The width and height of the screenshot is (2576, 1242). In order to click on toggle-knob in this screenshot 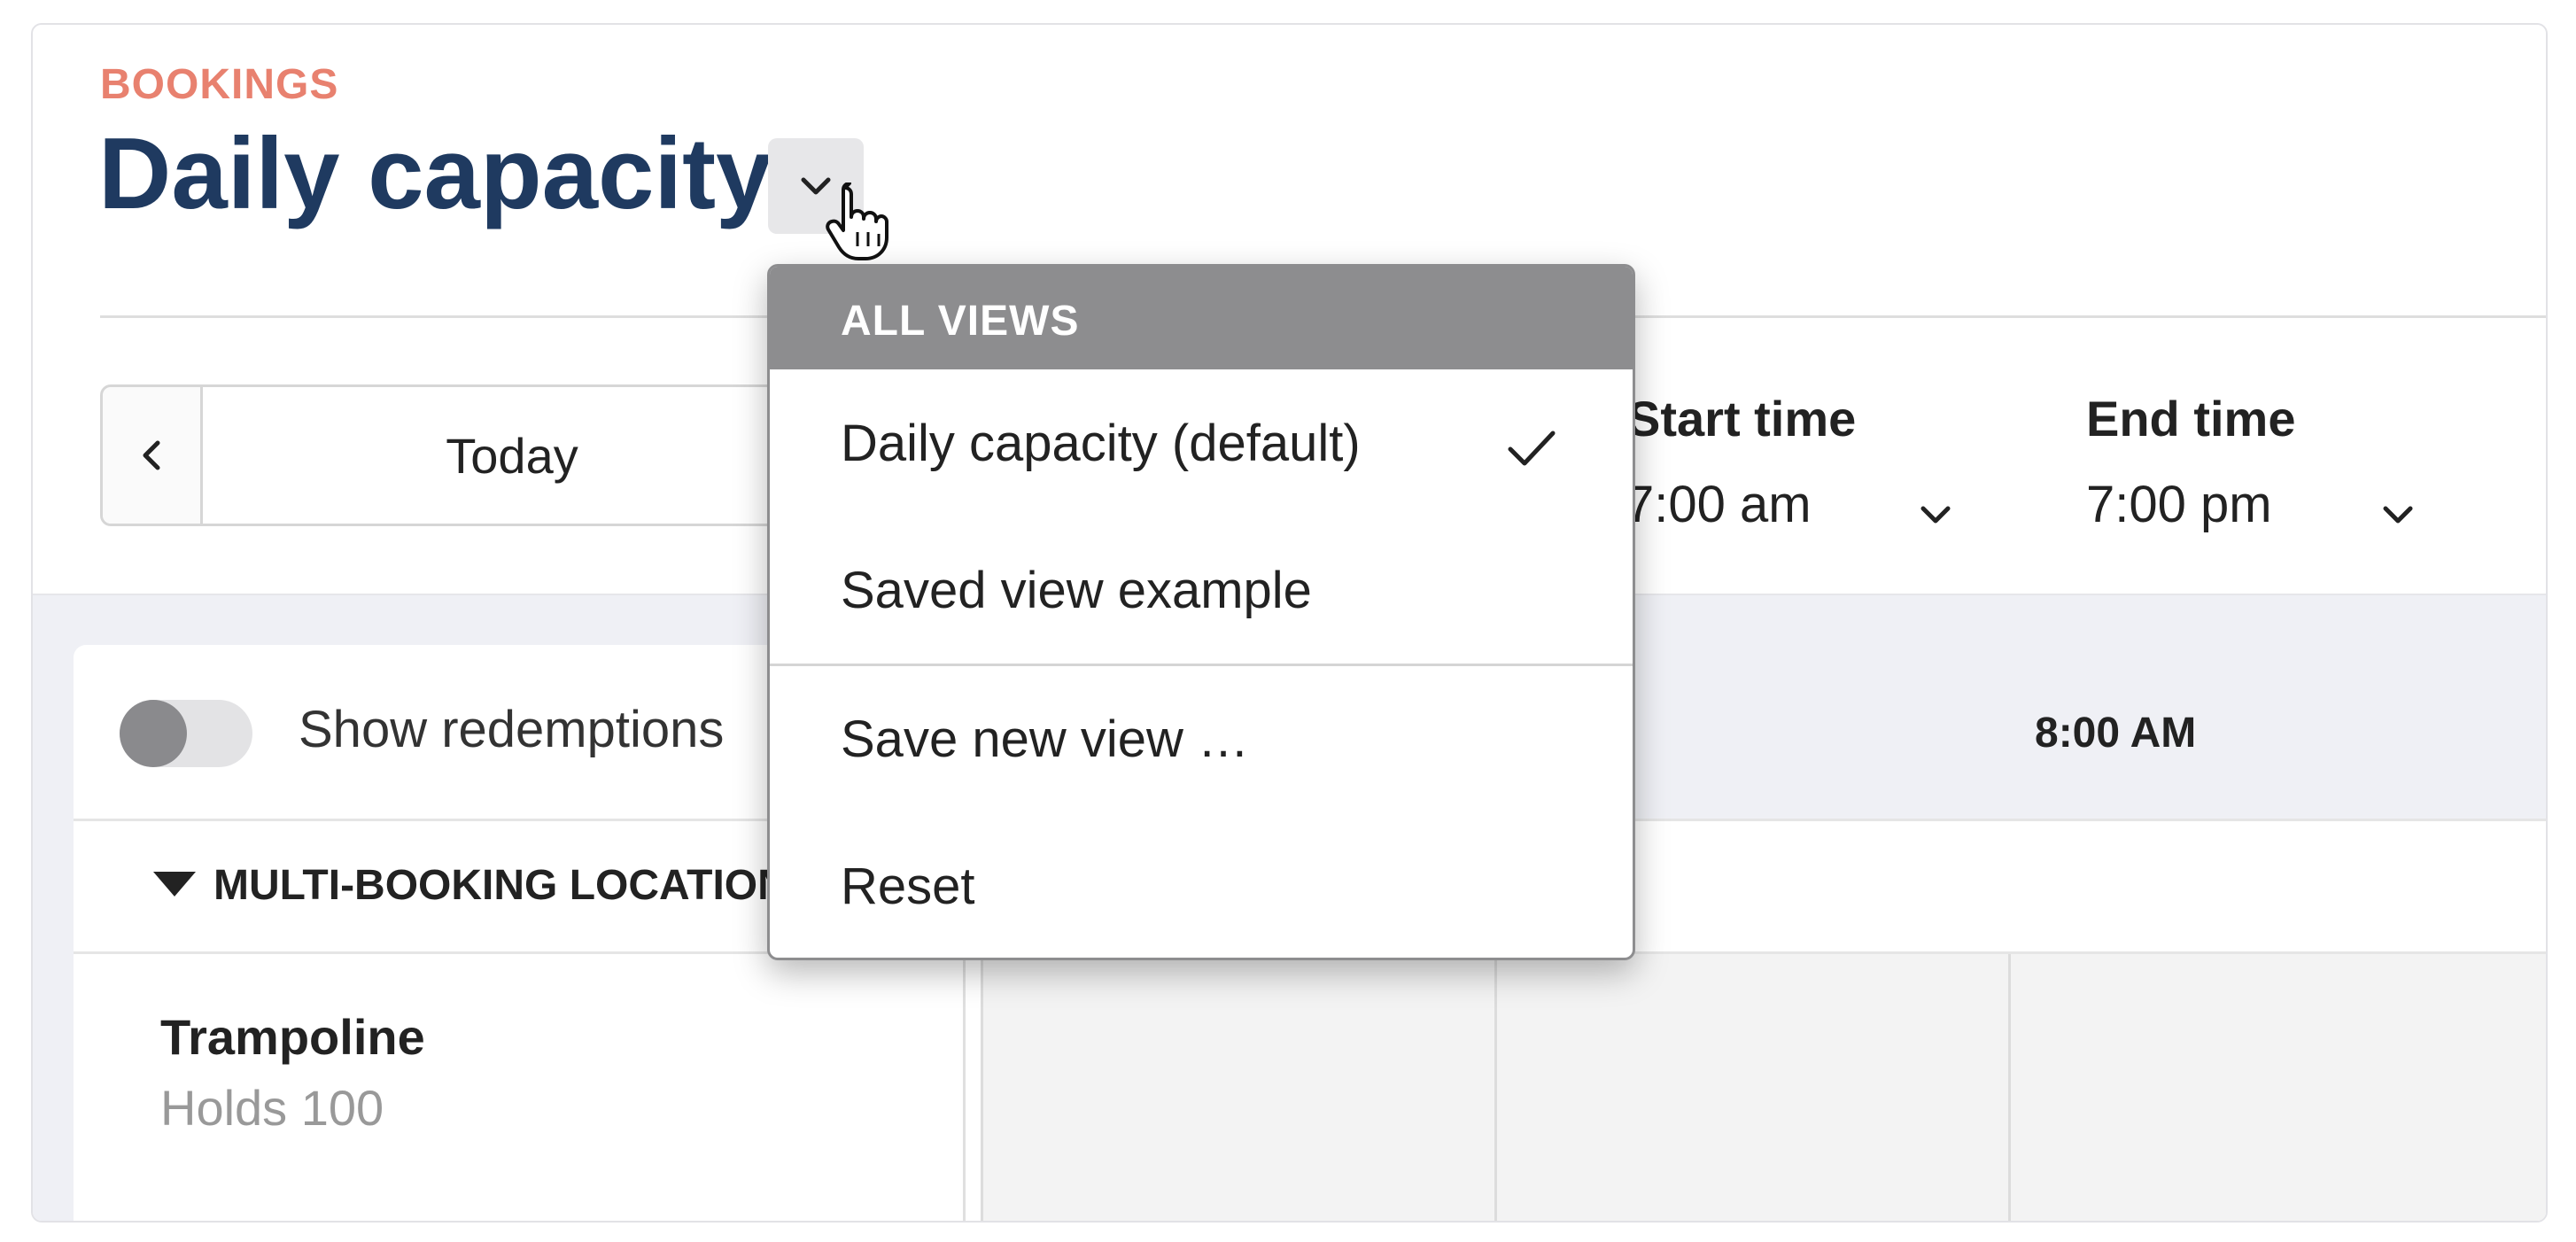, I will do `click(153, 733)`.